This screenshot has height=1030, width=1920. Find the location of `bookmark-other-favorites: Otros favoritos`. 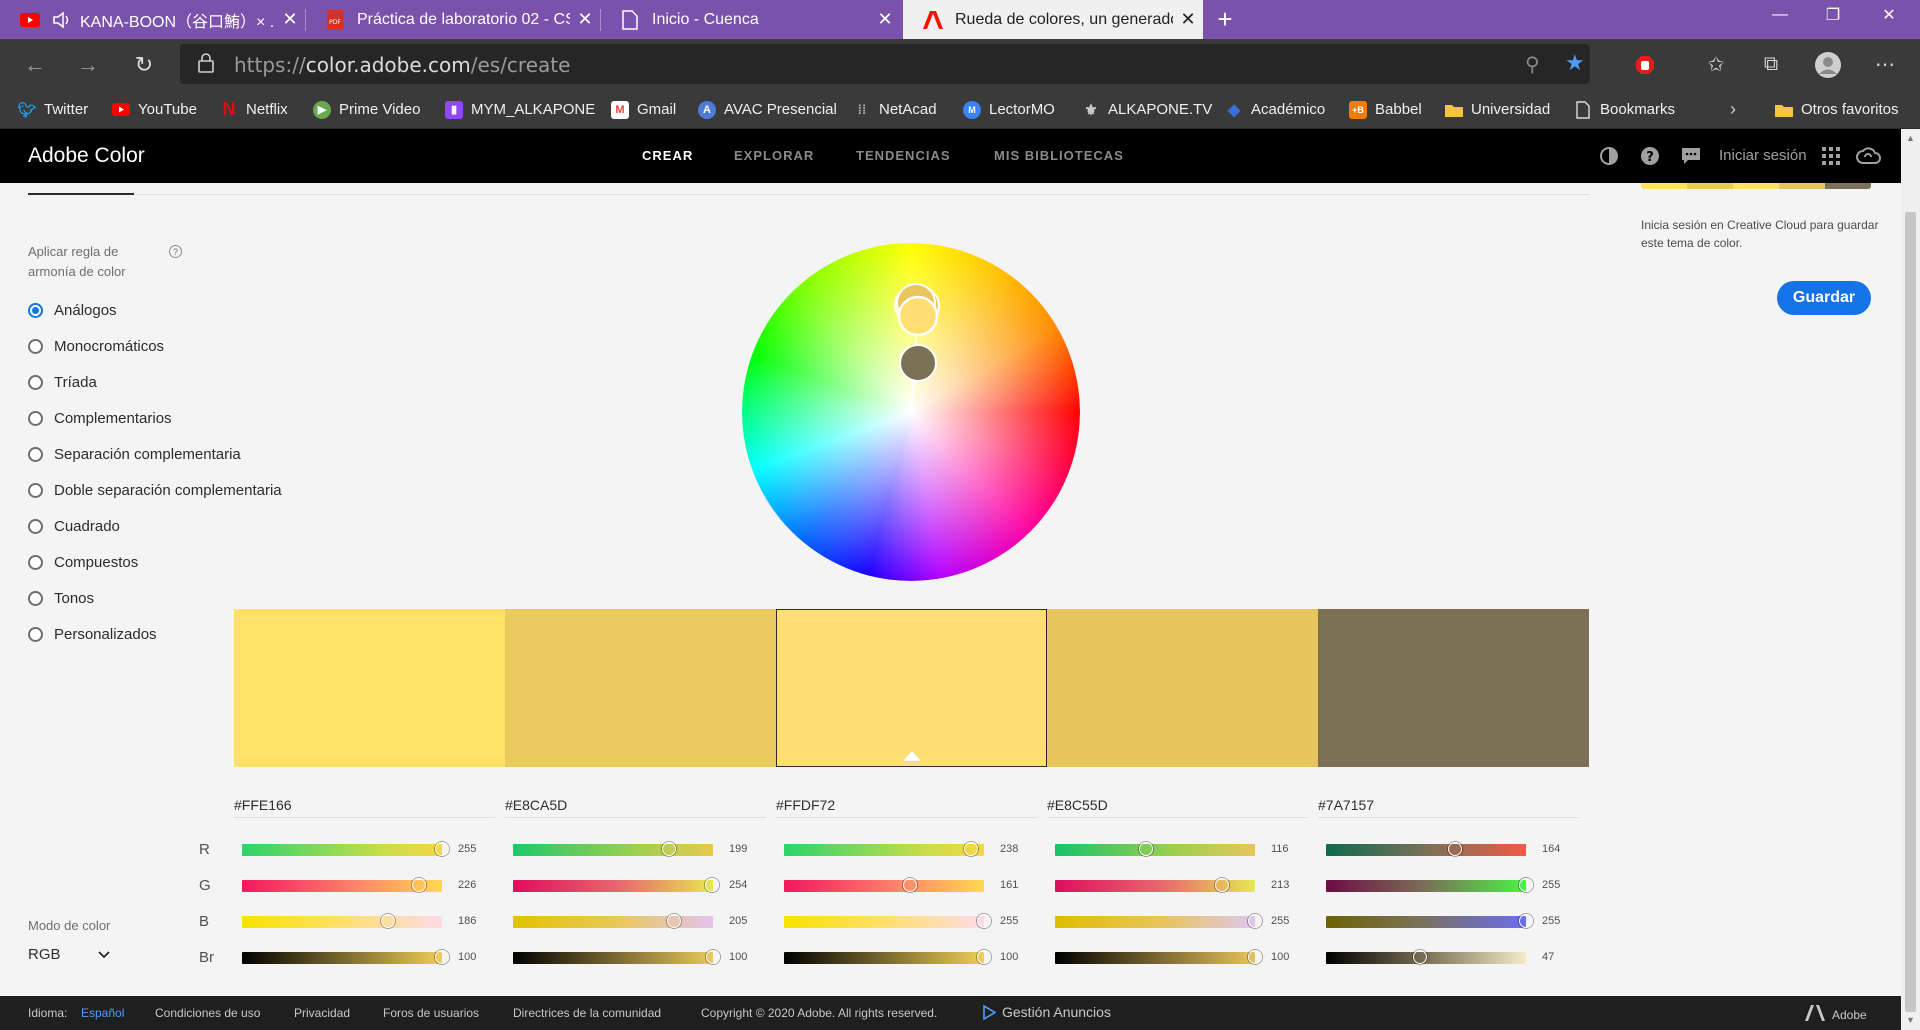

bookmark-other-favorites: Otros favoritos is located at coordinates (1837, 109).